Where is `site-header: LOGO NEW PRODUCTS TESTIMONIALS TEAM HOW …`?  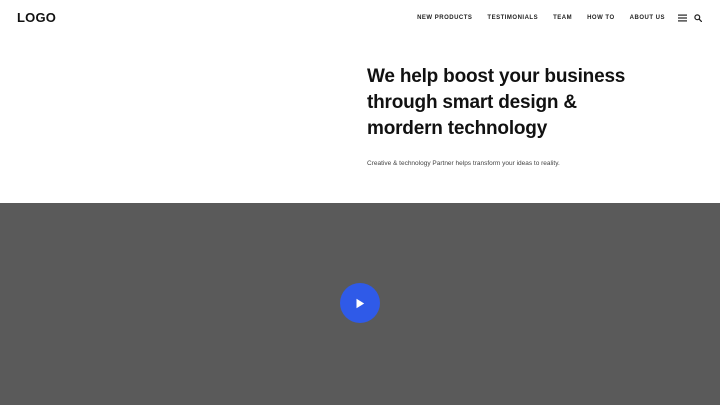
site-header: LOGO NEW PRODUCTS TESTIMONIALS TEAM HOW … is located at coordinates (360, 18).